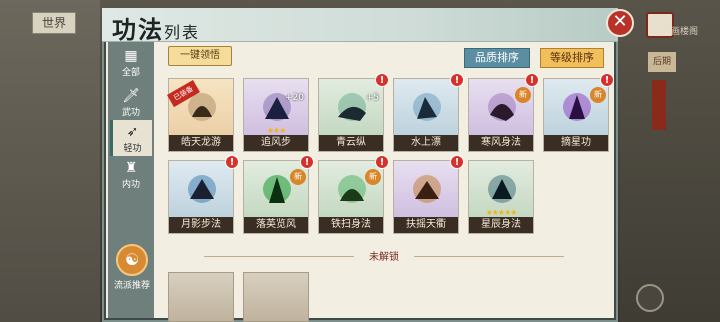  I want to click on yin-yang-icon: ☯, so click(132, 260).